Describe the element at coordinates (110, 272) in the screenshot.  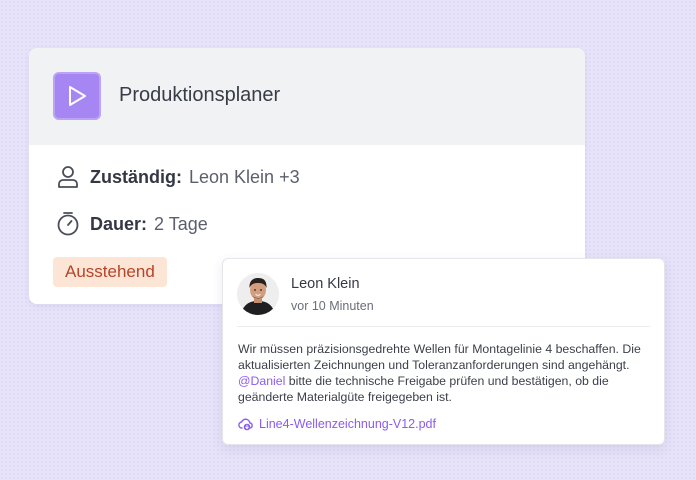
I see `status-badge: Ausstehend` at that location.